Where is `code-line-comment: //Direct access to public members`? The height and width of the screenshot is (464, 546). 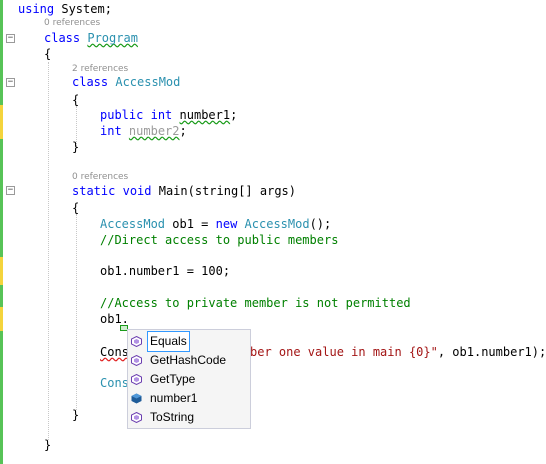 code-line-comment: //Direct access to public members is located at coordinates (219, 240).